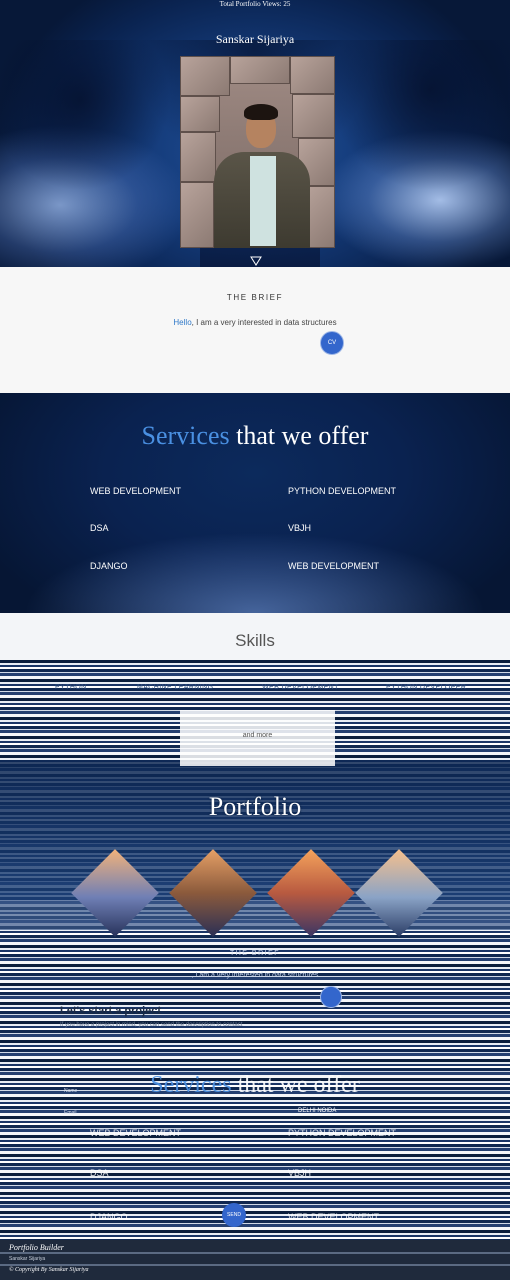 The image size is (510, 1280). What do you see at coordinates (71, 1091) in the screenshot?
I see `contact-field-label: Name` at bounding box center [71, 1091].